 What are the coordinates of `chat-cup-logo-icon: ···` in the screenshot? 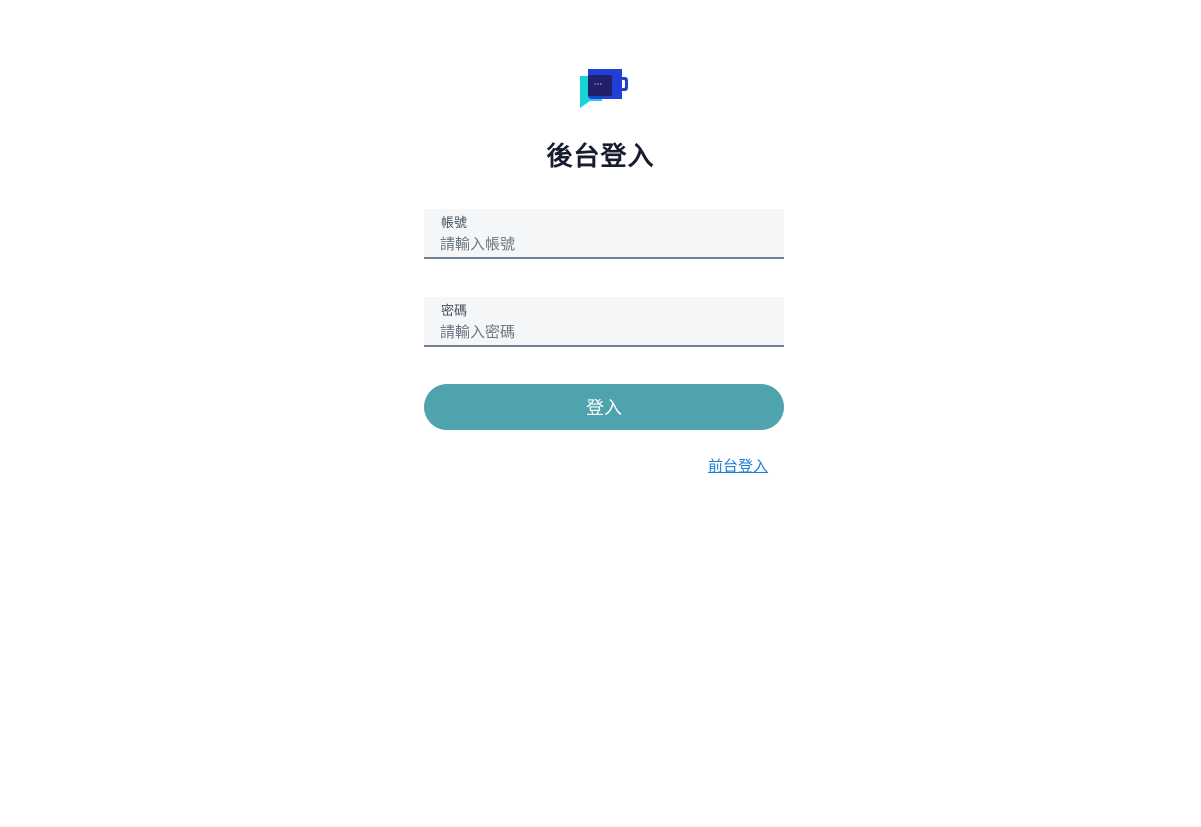 It's located at (604, 88).